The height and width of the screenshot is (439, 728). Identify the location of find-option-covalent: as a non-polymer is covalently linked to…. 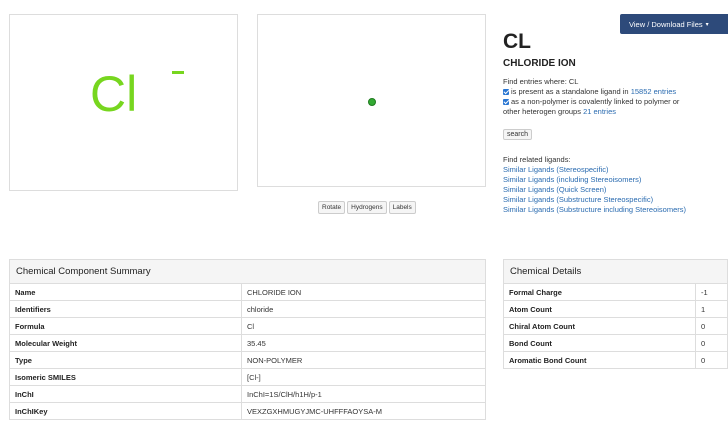
(591, 102).